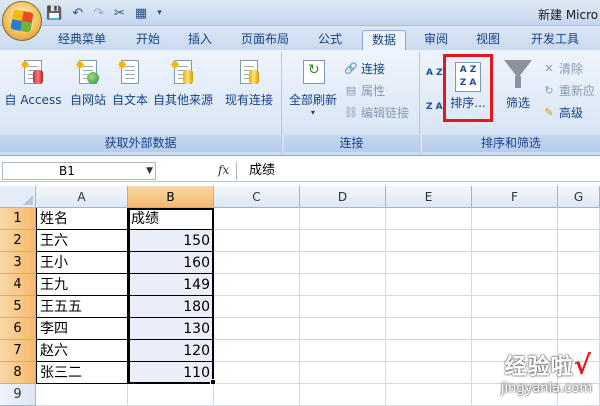 The height and width of the screenshot is (406, 600). I want to click on office-button, so click(22, 21).